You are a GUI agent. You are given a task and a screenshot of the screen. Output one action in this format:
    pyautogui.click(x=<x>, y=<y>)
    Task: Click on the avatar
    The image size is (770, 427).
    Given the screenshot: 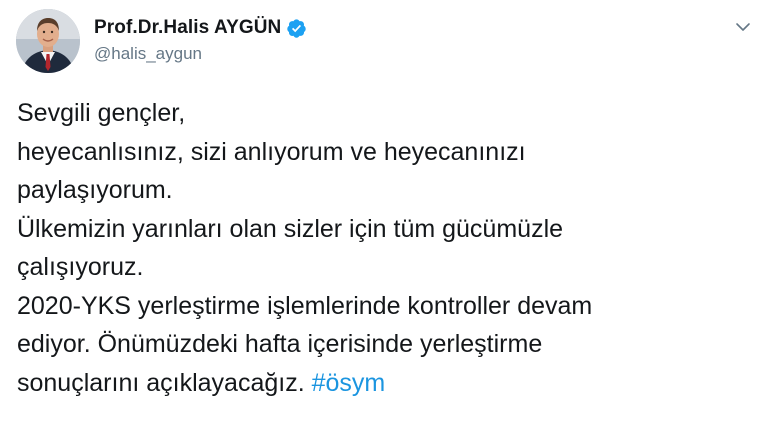 What is the action you would take?
    pyautogui.click(x=48, y=41)
    